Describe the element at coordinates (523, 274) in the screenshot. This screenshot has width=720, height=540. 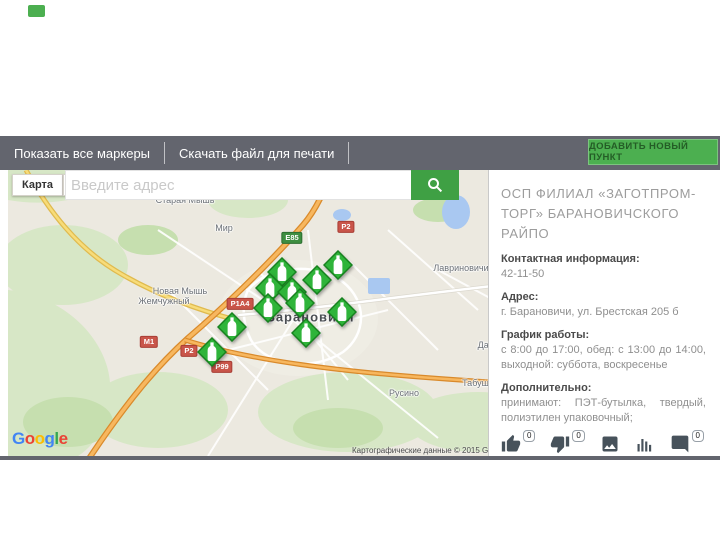
I see `section-body: 42-11-50` at that location.